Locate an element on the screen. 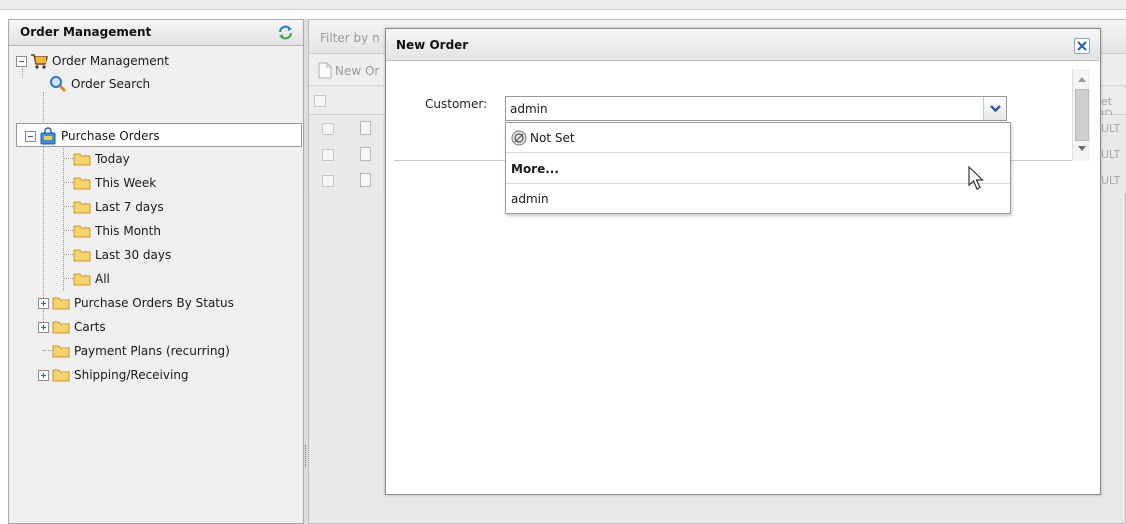 The image size is (1126, 524). new-document-icon is located at coordinates (325, 70).